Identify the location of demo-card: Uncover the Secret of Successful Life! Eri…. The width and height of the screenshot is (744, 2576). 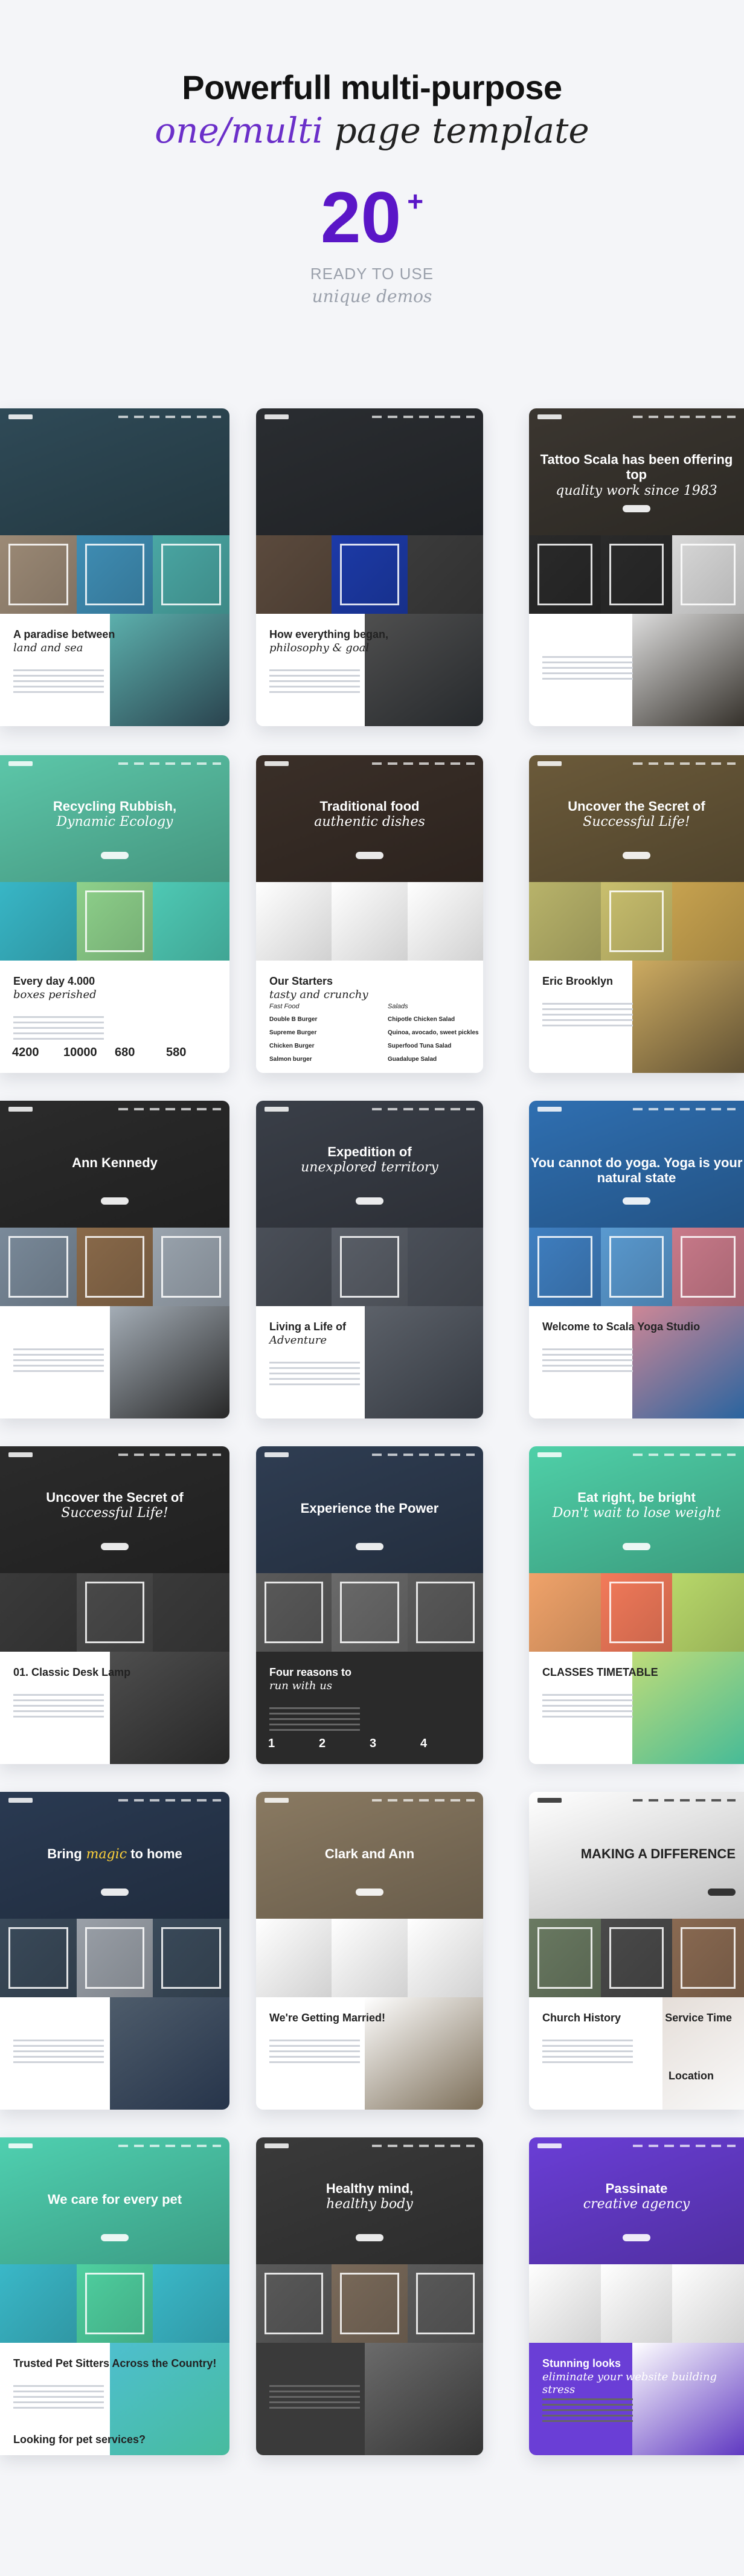
(636, 914).